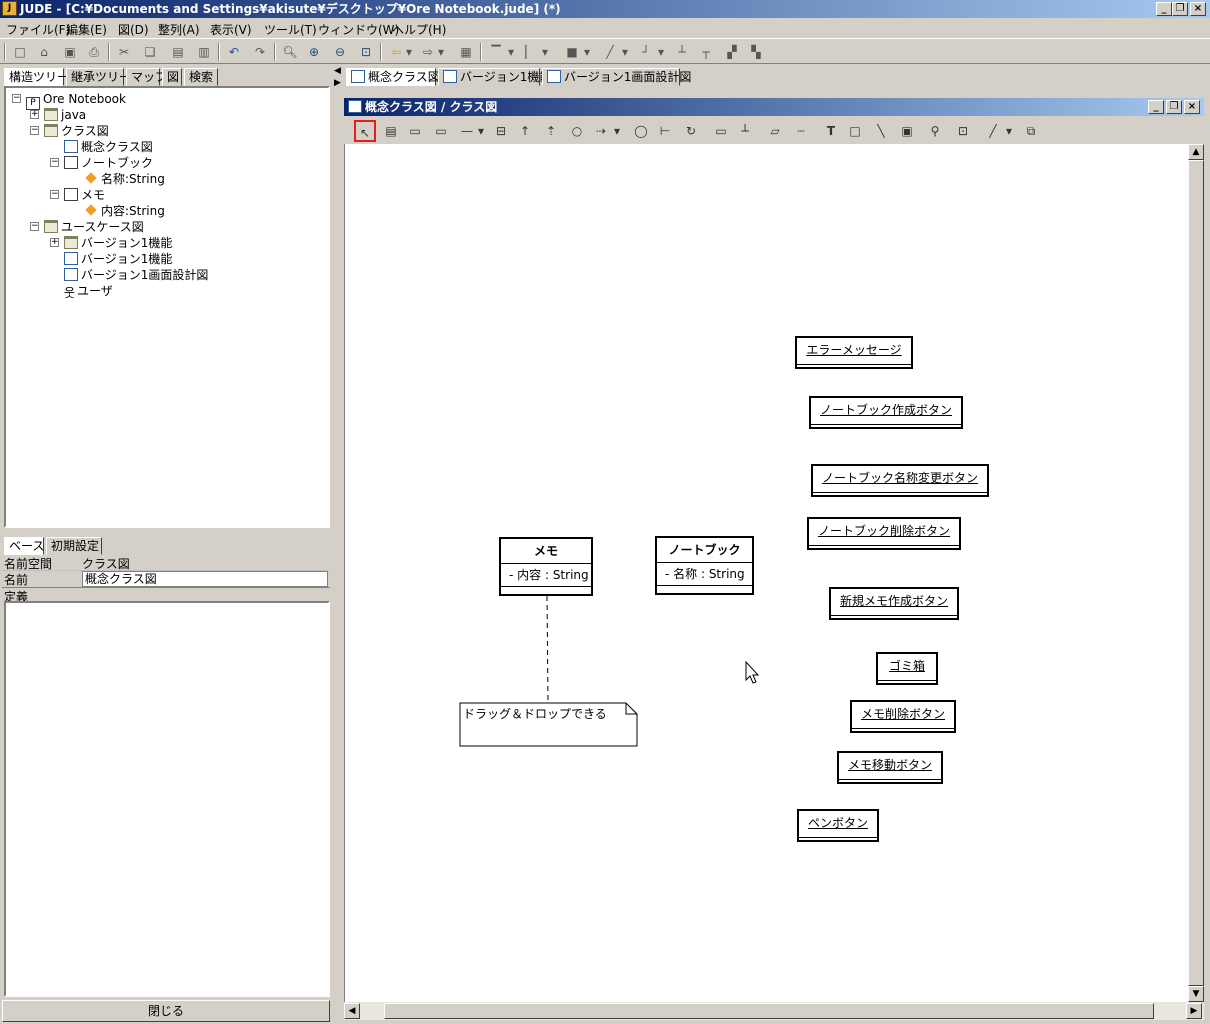  Describe the element at coordinates (441, 131) in the screenshot. I see `subsystem-tool-icon: ▭` at that location.